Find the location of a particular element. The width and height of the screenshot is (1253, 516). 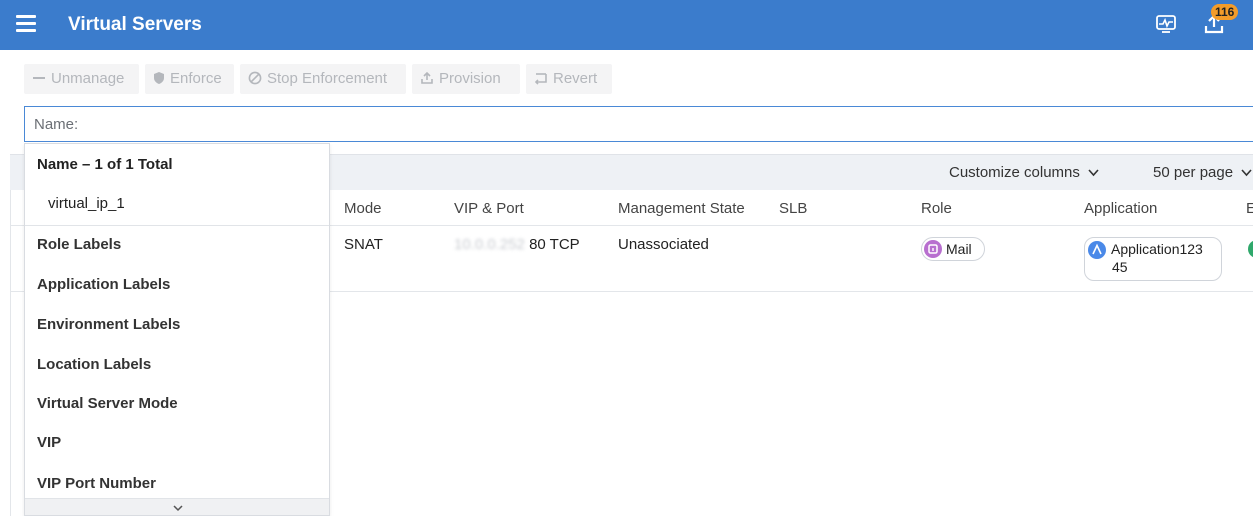

upload-icon is located at coordinates (427, 77).